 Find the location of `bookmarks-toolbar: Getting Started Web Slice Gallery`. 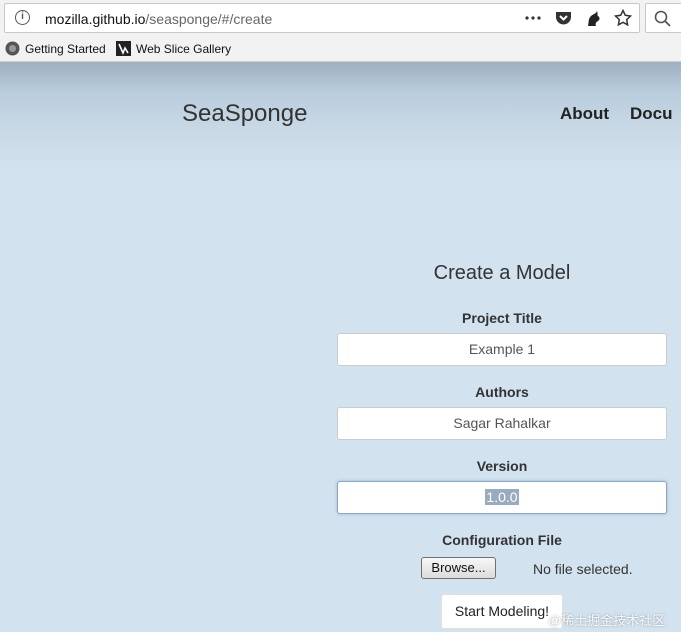

bookmarks-toolbar: Getting Started Web Slice Gallery is located at coordinates (340, 49).